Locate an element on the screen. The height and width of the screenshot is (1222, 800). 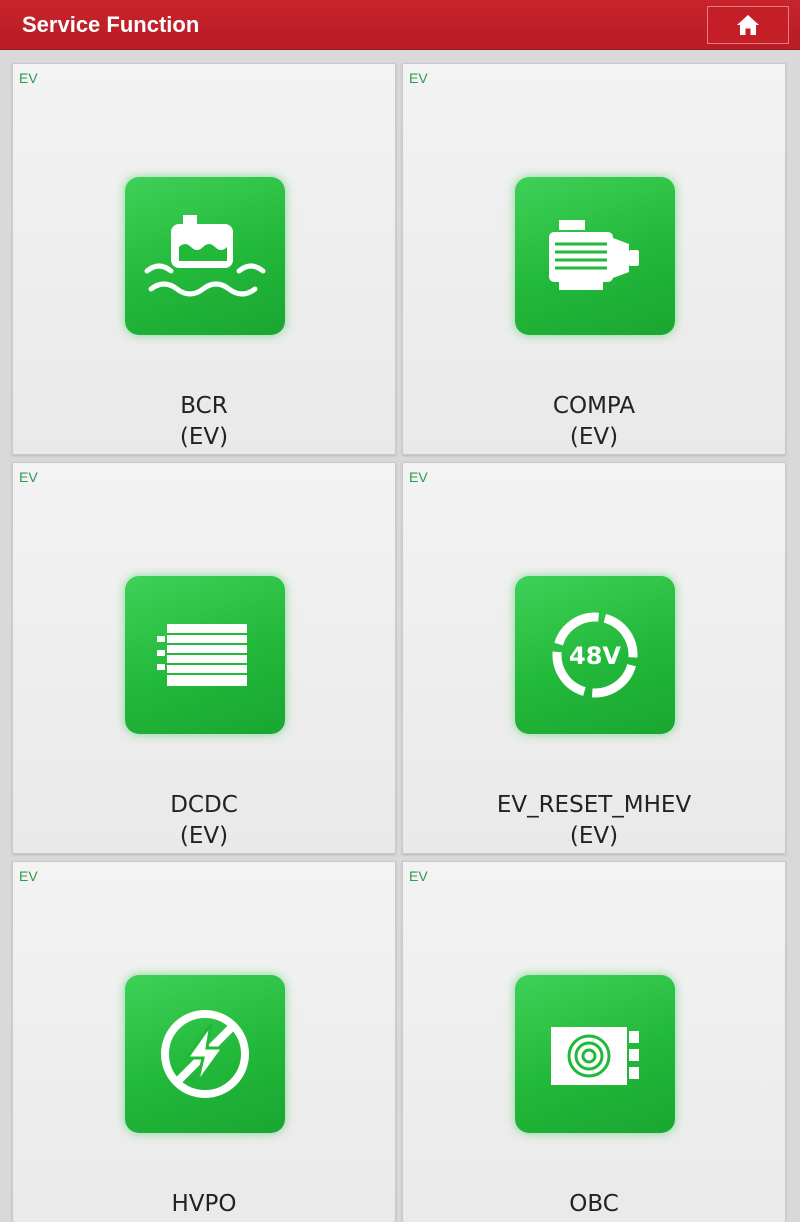
dcdc-converter-icon is located at coordinates (205, 655).